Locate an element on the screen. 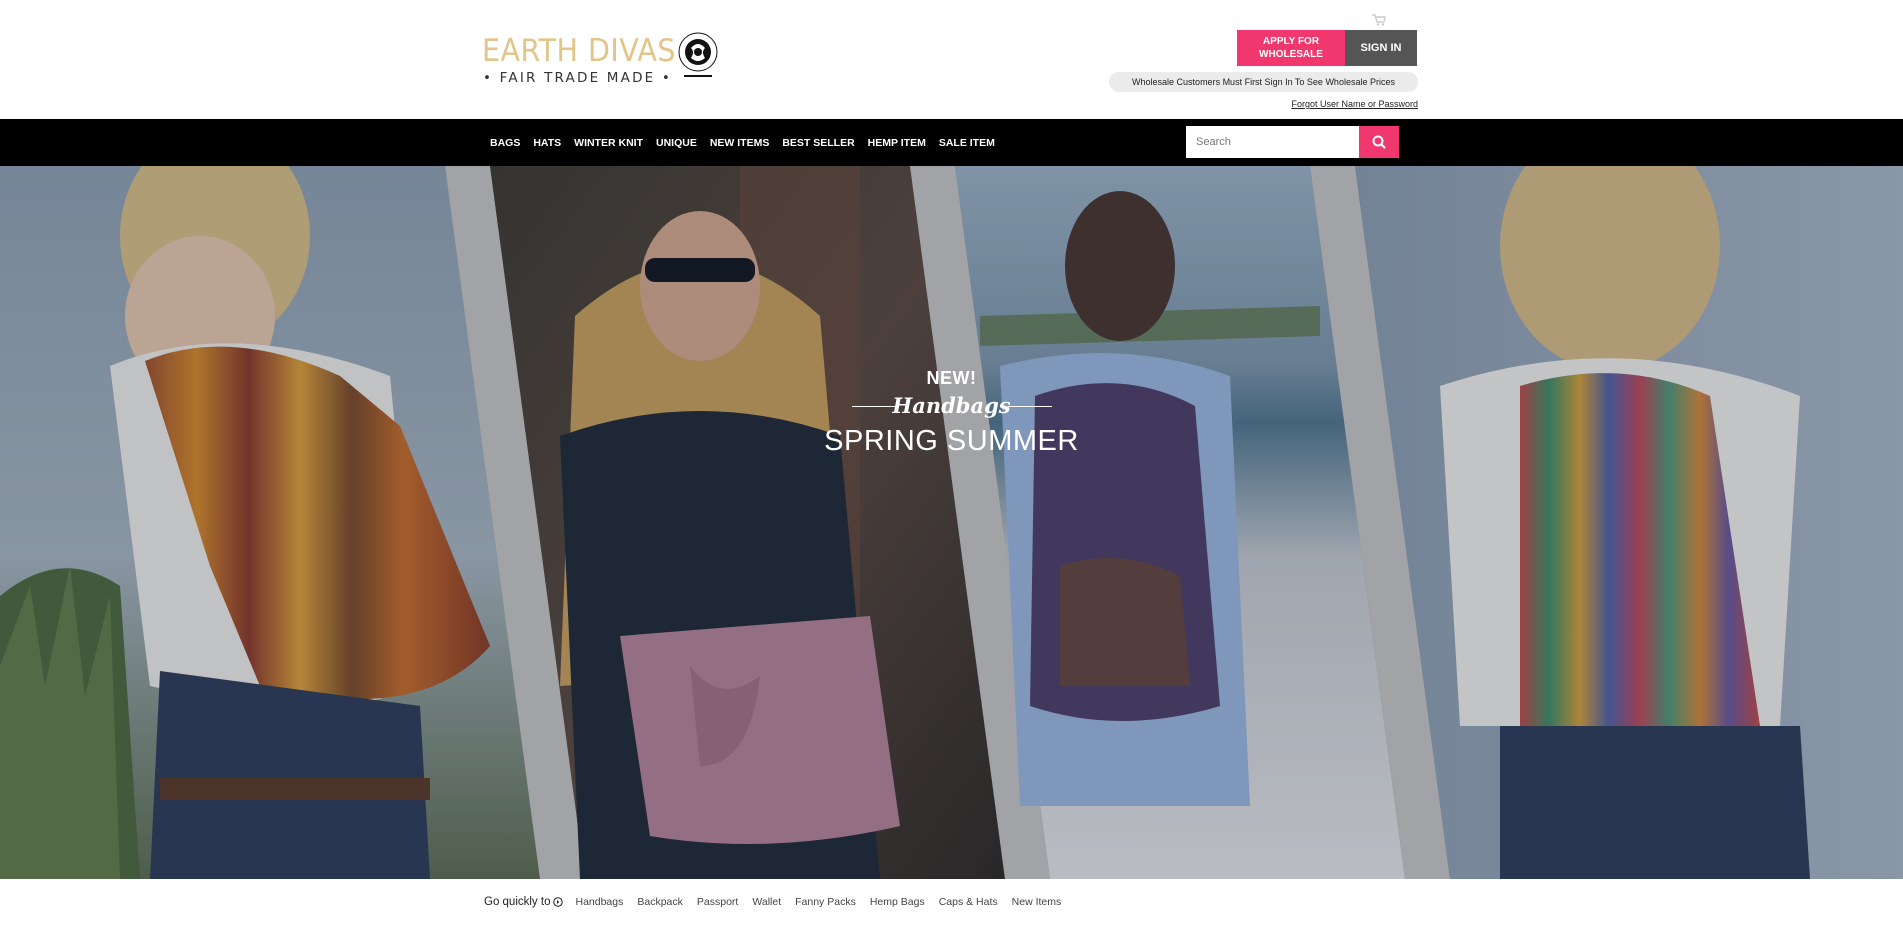 Image resolution: width=1903 pixels, height=935 pixels. quick-link-wallet: Wallet is located at coordinates (766, 902).